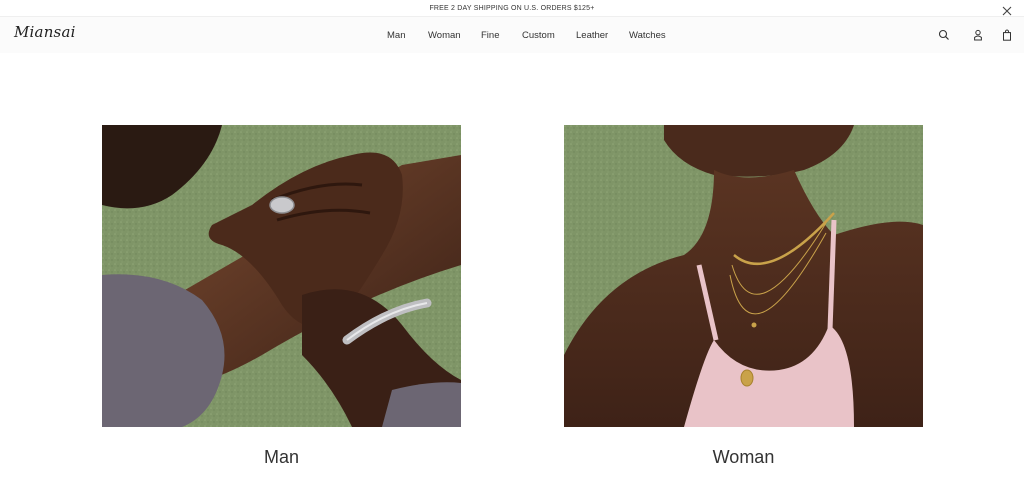 Image resolution: width=1024 pixels, height=499 pixels. Describe the element at coordinates (1007, 34) in the screenshot. I see `bag-icon` at that location.